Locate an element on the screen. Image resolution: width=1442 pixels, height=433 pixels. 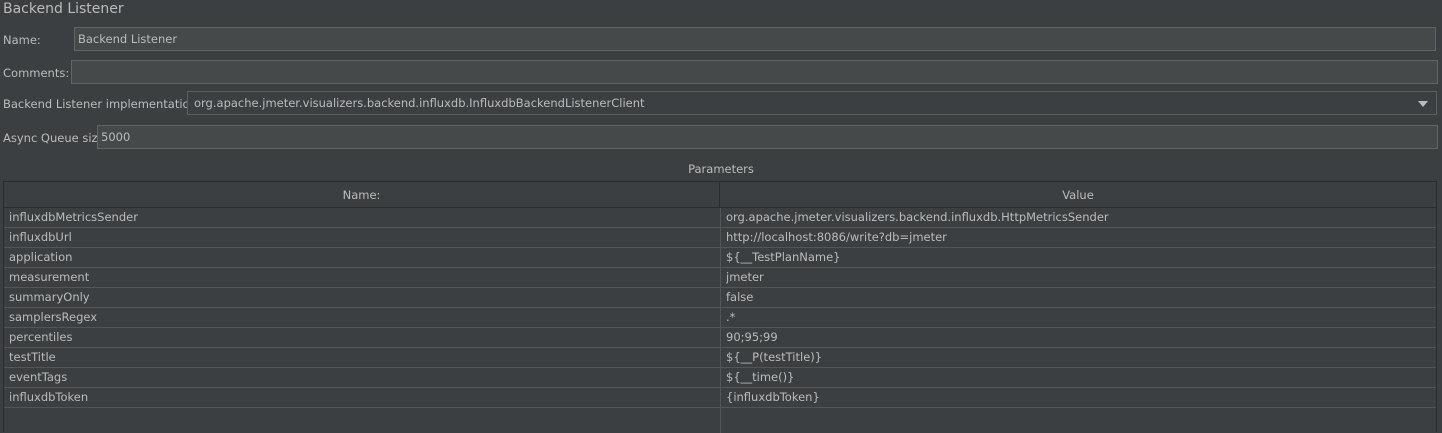
param-value-cell: ${__TestPlanName} is located at coordinates (1079, 257).